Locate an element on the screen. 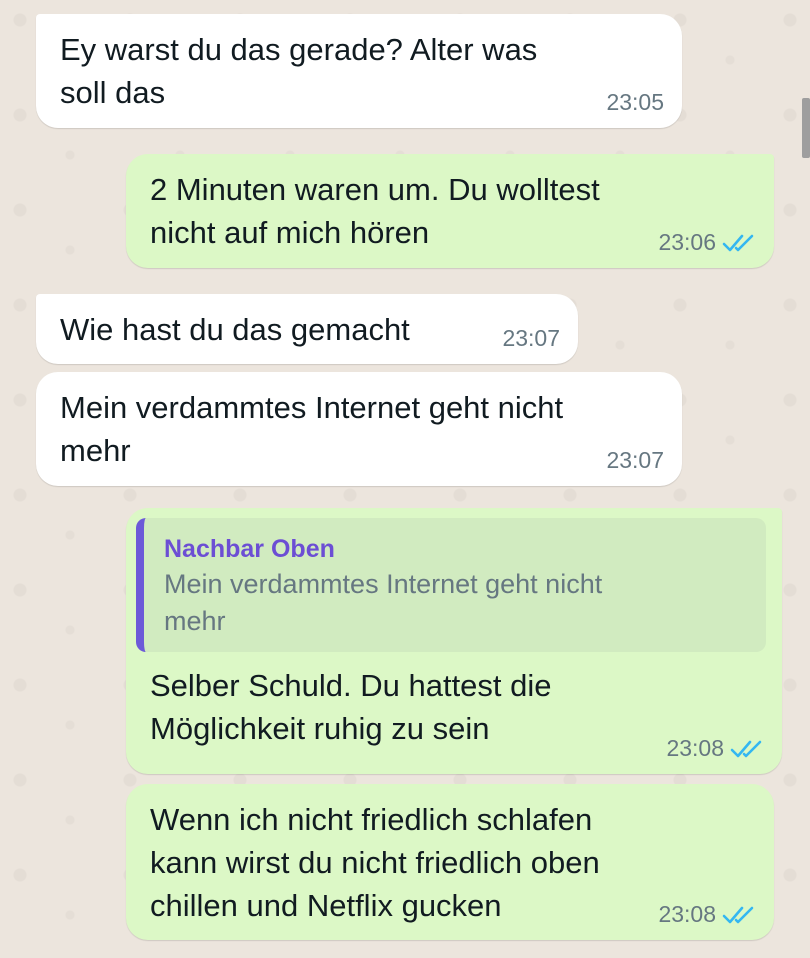 This screenshot has width=810, height=958. message-meta: 23:06 is located at coordinates (707, 242).